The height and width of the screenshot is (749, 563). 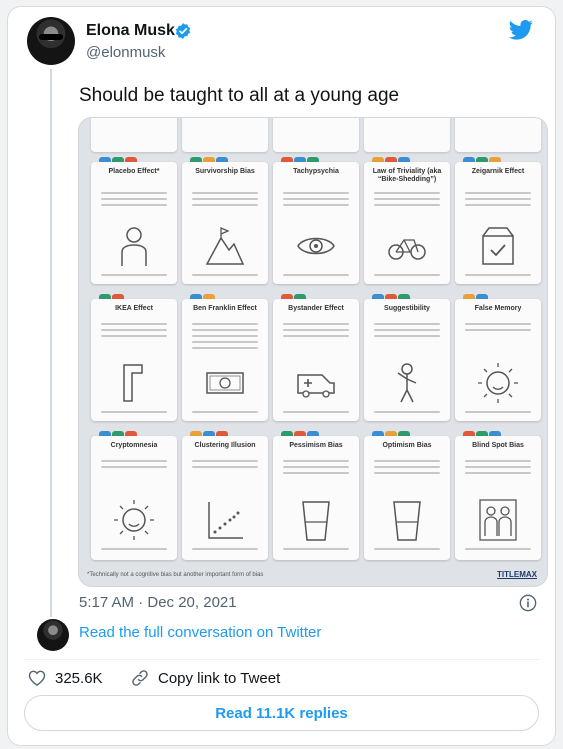 What do you see at coordinates (407, 249) in the screenshot?
I see `bicycle-icon` at bounding box center [407, 249].